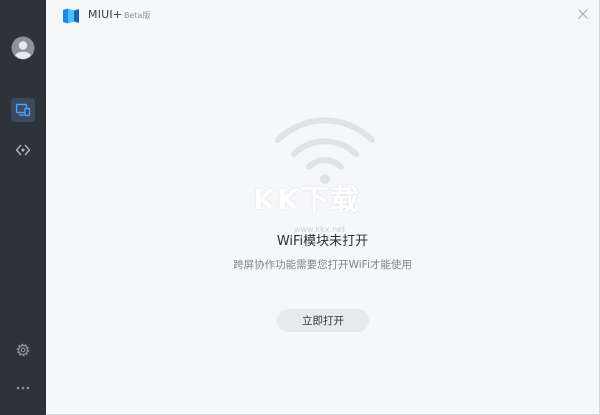 The image size is (600, 415). I want to click on sidebar-item-more, so click(23, 388).